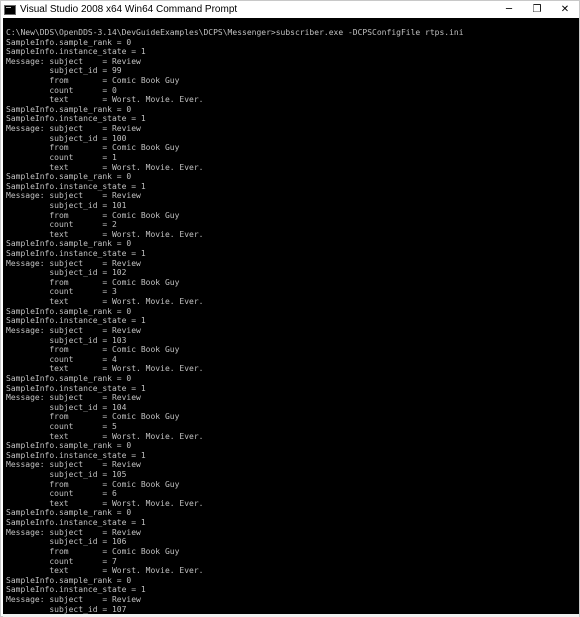 Image resolution: width=580 pixels, height=617 pixels. I want to click on console-line: count = 4, so click(61, 359).